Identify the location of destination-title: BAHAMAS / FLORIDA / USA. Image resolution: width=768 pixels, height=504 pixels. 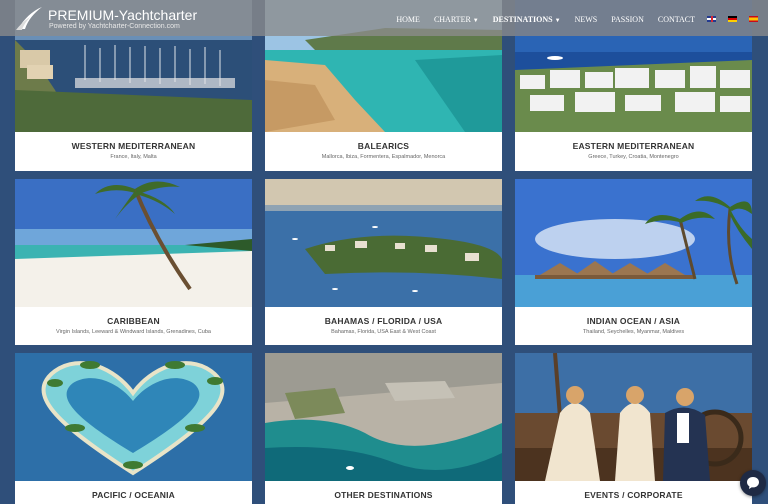
(383, 321).